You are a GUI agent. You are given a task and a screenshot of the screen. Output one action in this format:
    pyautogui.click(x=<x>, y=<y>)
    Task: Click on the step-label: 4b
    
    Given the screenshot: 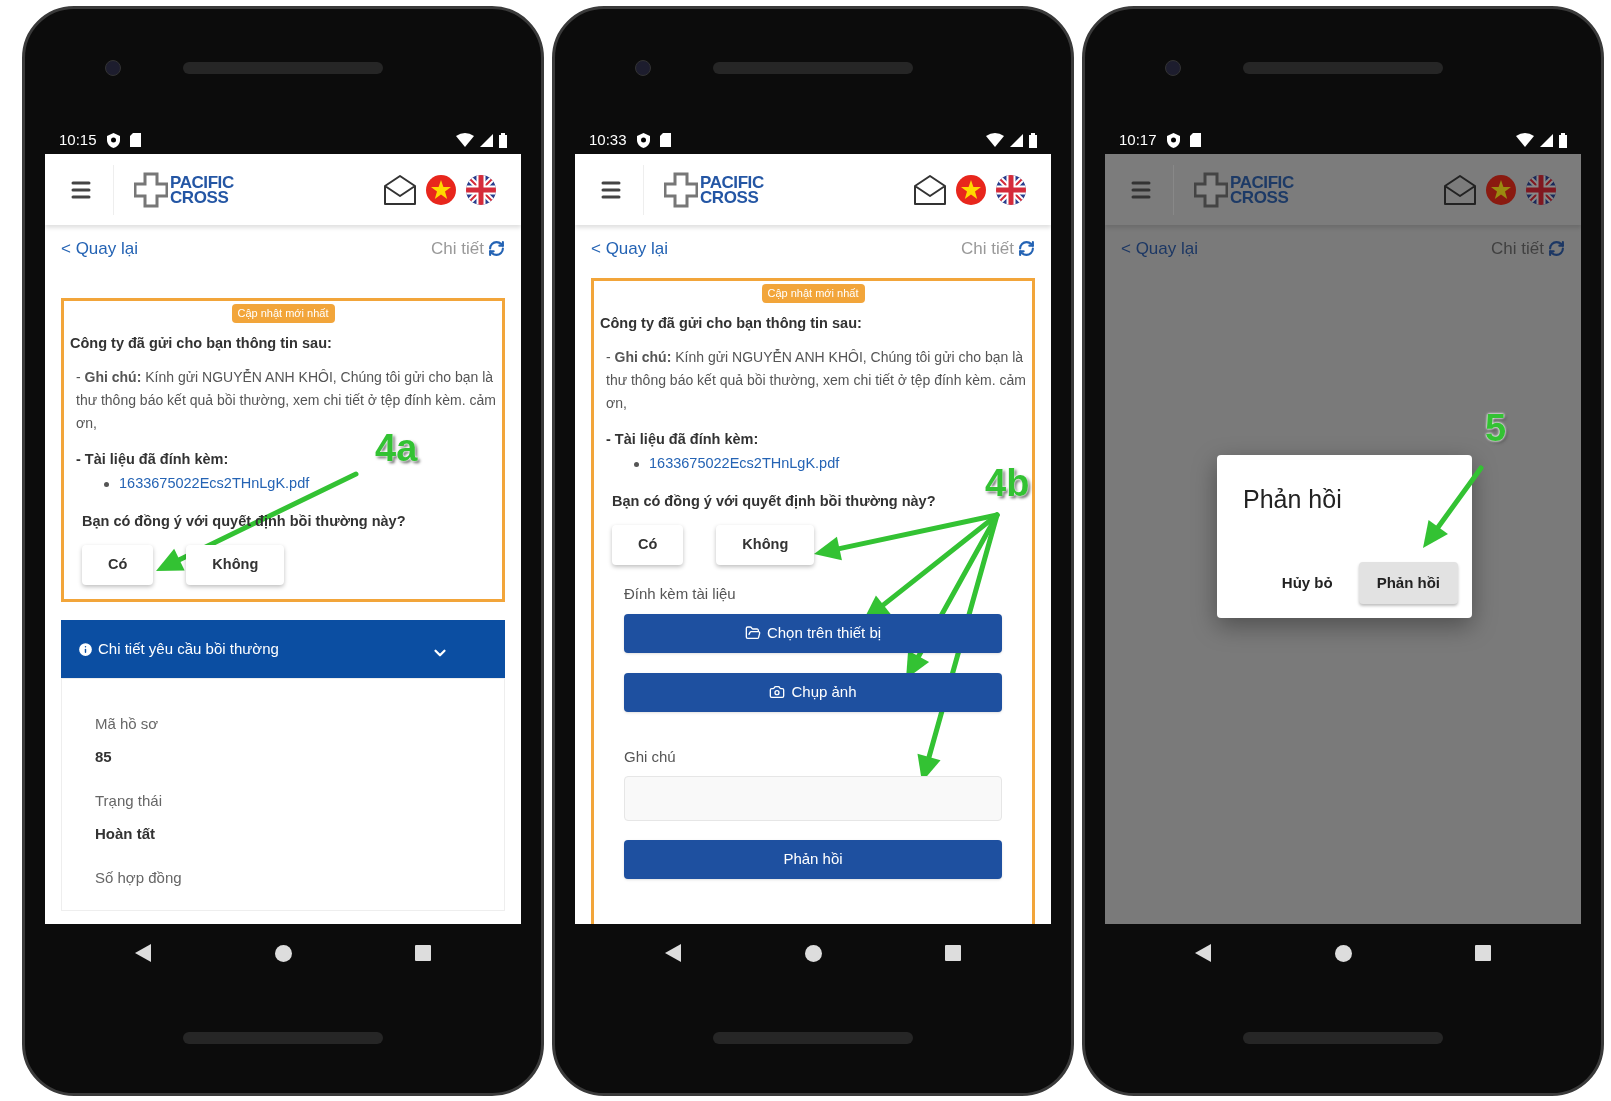 What is the action you would take?
    pyautogui.click(x=1007, y=483)
    